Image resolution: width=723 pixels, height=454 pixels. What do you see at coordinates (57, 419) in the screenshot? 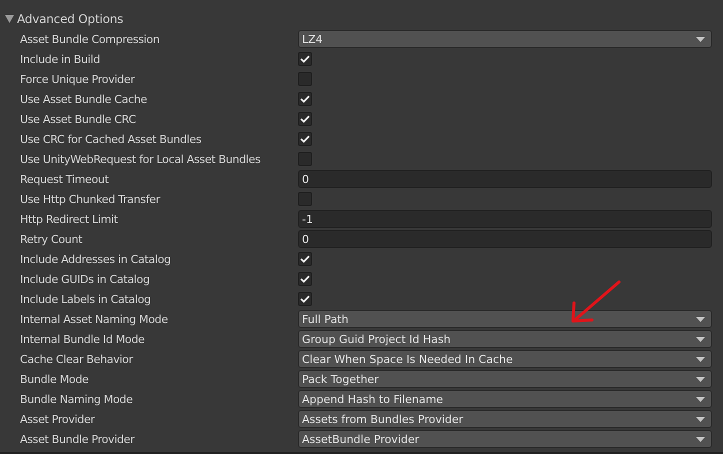
I see `field-label: Asset Provider` at bounding box center [57, 419].